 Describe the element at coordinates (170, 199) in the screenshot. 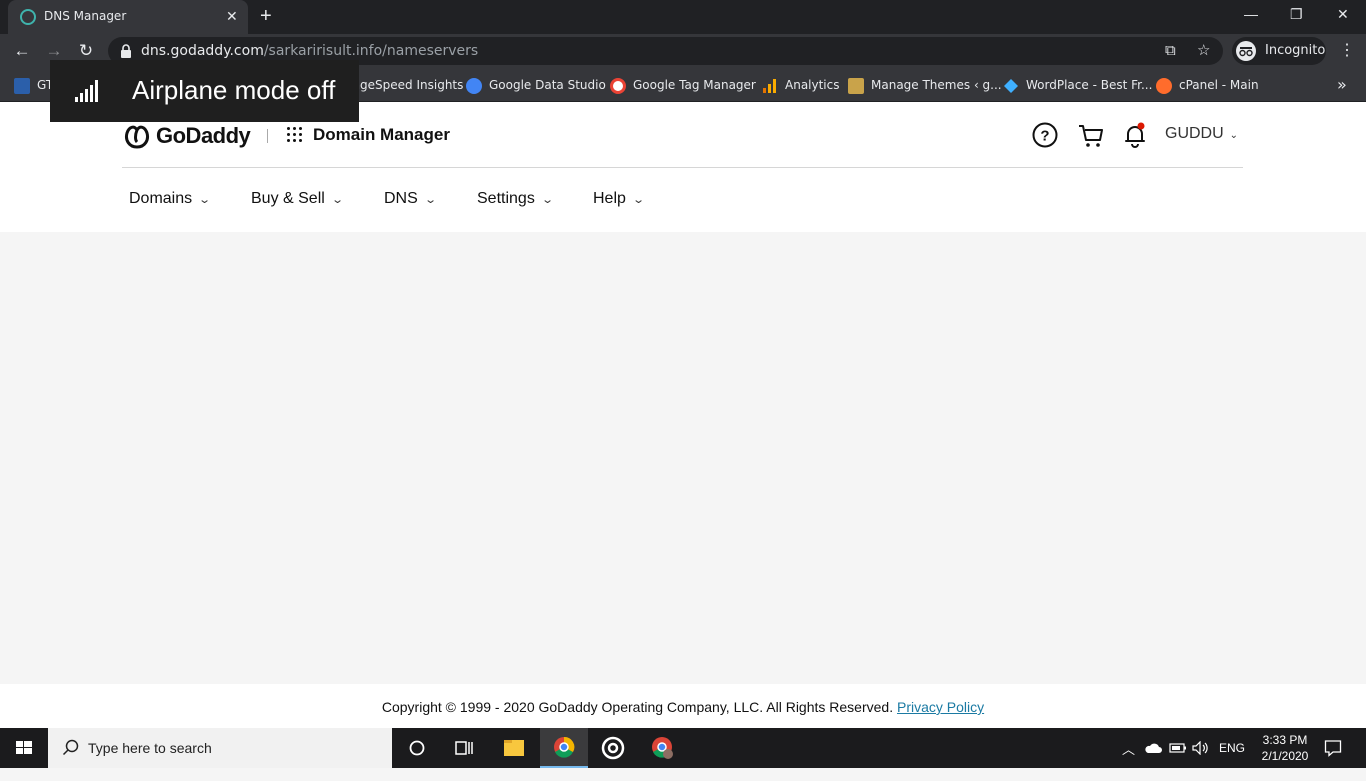

I see `nav-domains: Domains ⌄` at that location.